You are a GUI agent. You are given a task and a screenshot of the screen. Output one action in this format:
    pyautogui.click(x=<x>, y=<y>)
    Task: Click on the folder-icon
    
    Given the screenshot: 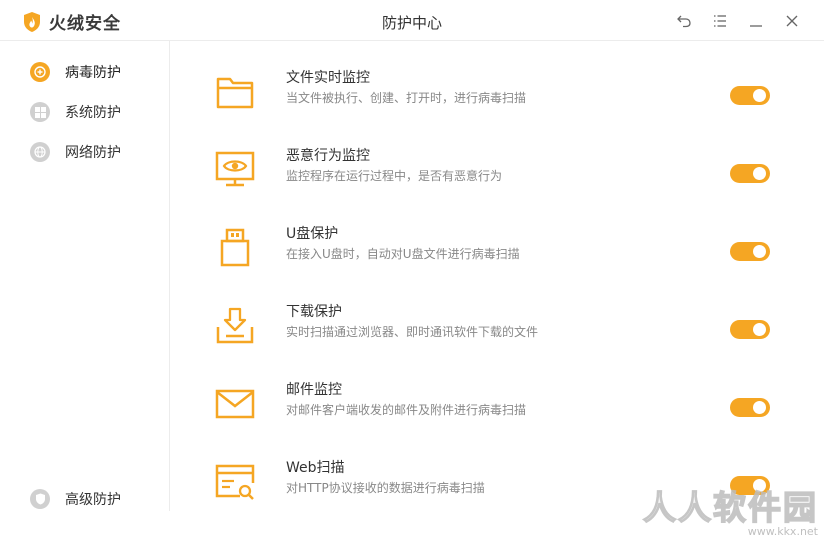 What is the action you would take?
    pyautogui.click(x=235, y=93)
    